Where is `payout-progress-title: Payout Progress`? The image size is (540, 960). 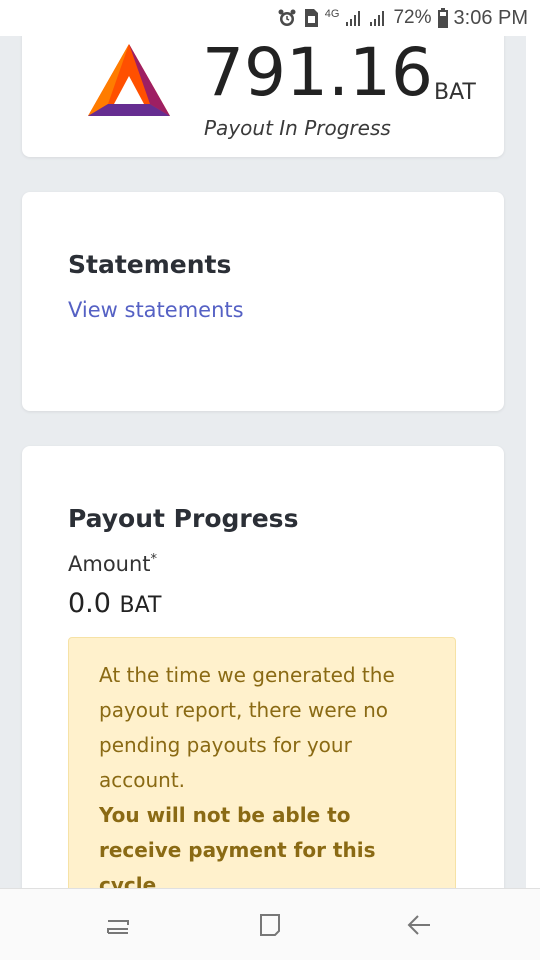
payout-progress-title: Payout Progress is located at coordinates (183, 518).